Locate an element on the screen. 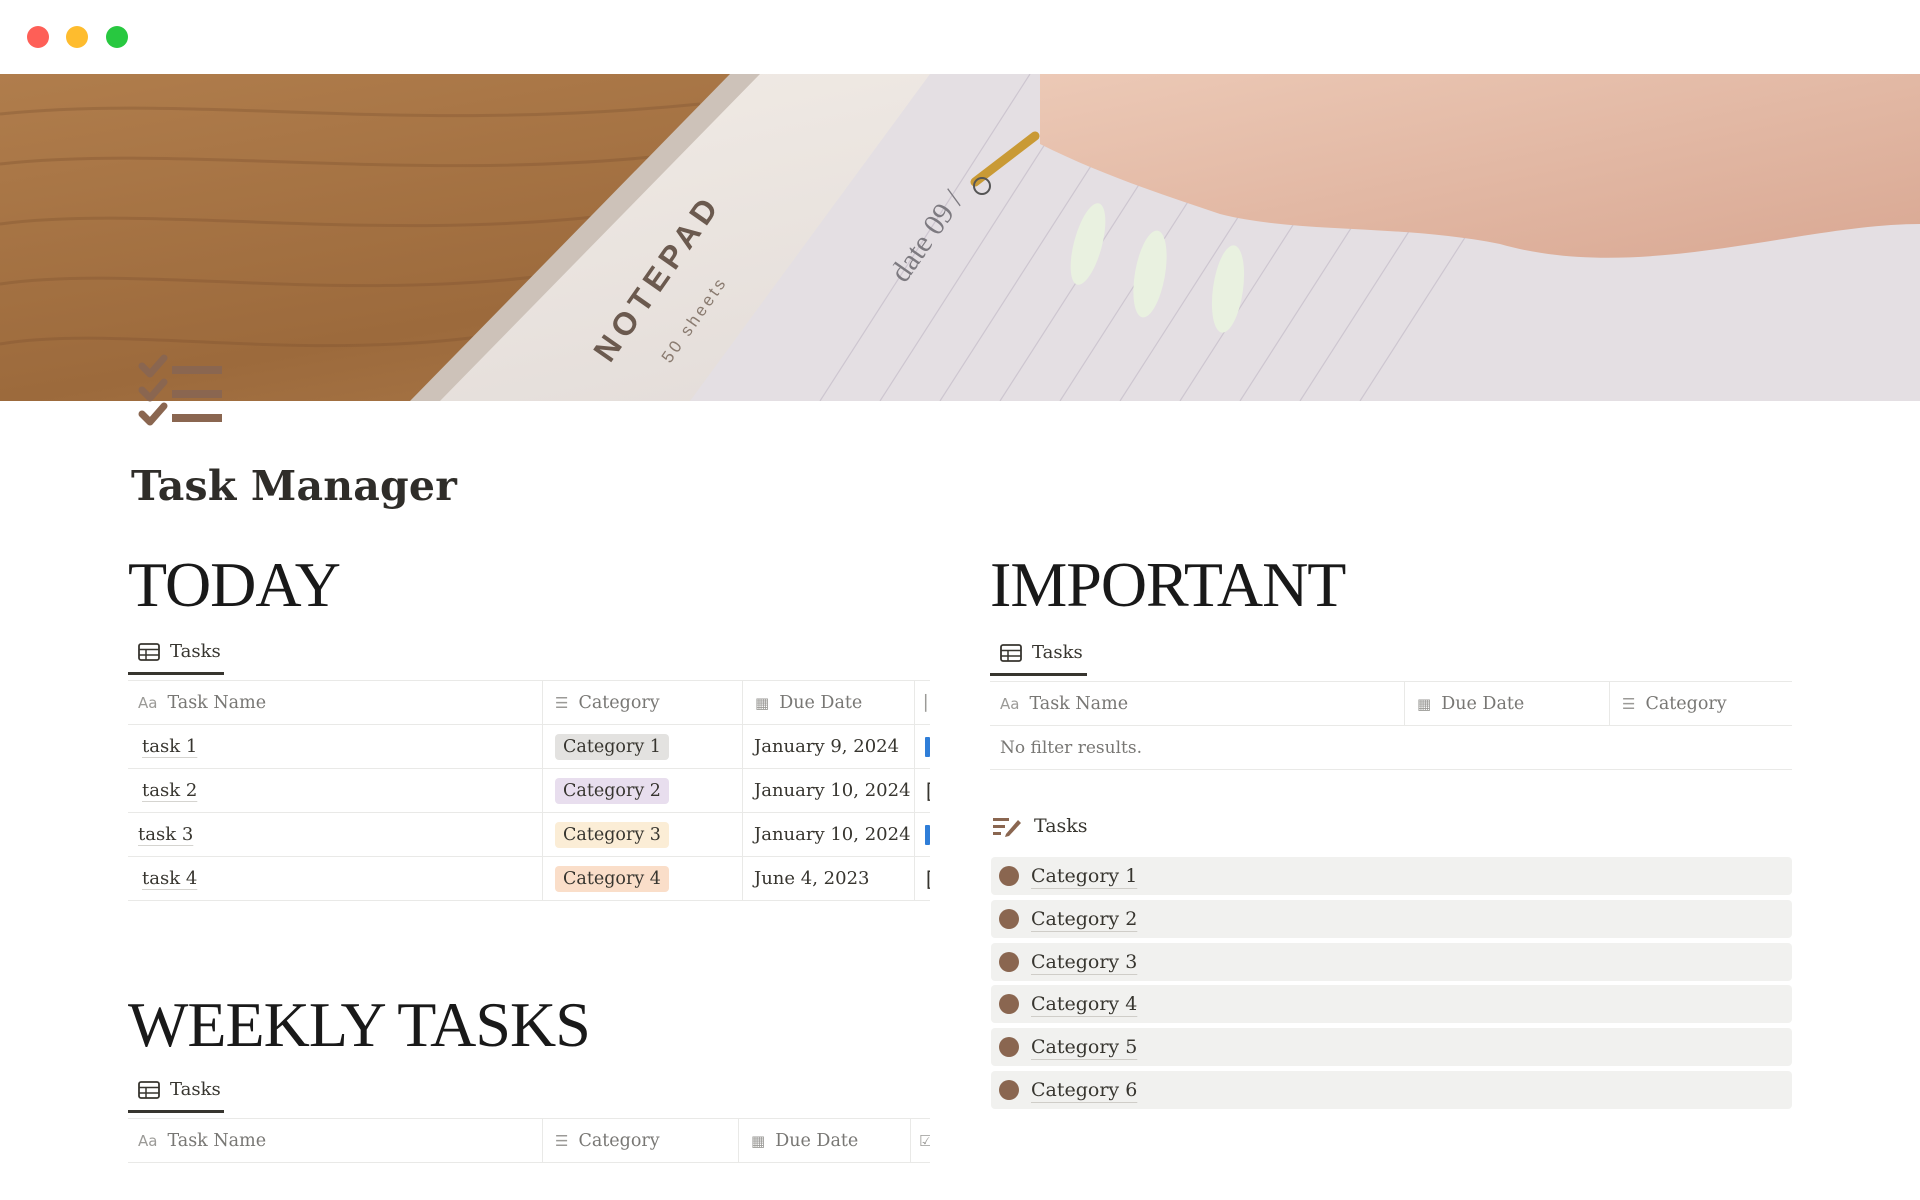 This screenshot has width=1920, height=1200. empty-results-row: No filter results. is located at coordinates (1391, 748).